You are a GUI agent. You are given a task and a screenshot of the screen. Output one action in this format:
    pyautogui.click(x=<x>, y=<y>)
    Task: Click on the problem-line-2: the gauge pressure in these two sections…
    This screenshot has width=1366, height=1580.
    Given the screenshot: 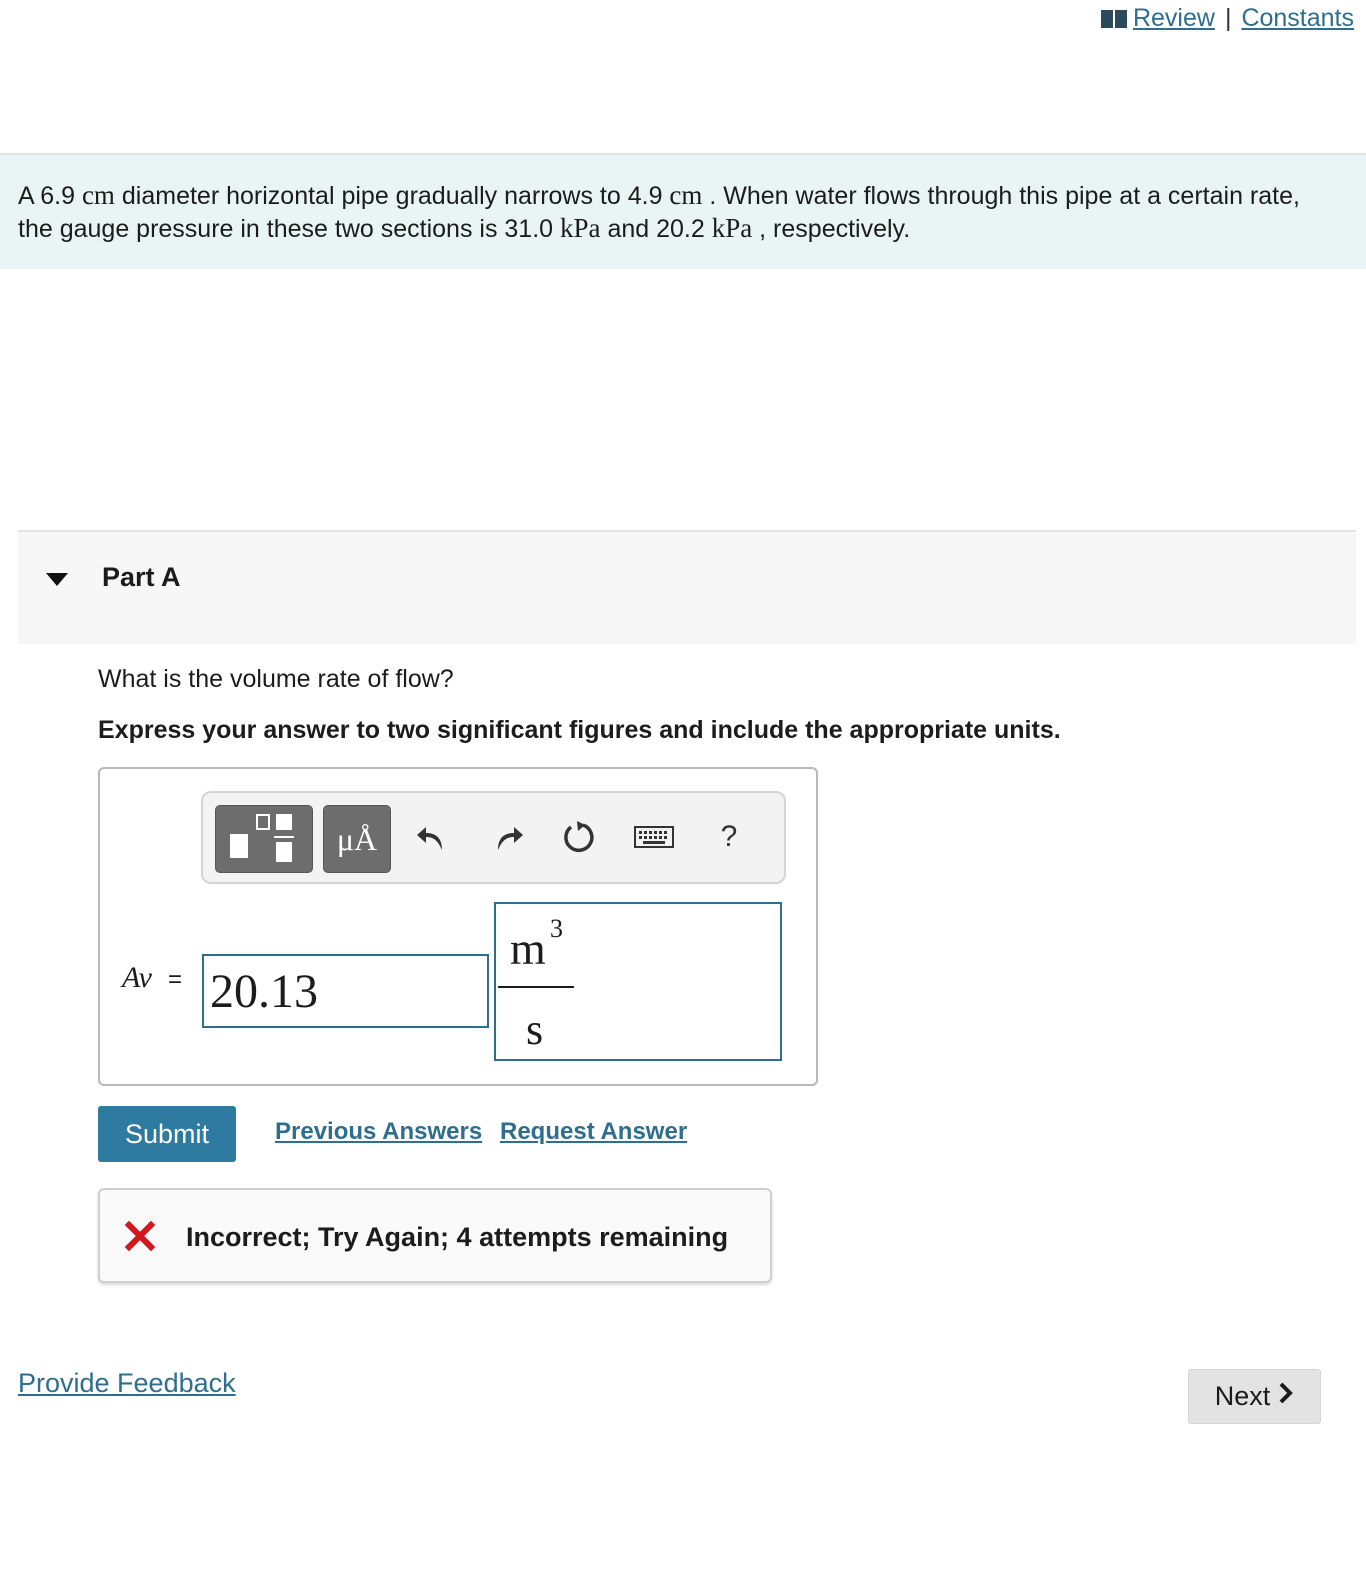 What is the action you would take?
    pyautogui.click(x=464, y=228)
    